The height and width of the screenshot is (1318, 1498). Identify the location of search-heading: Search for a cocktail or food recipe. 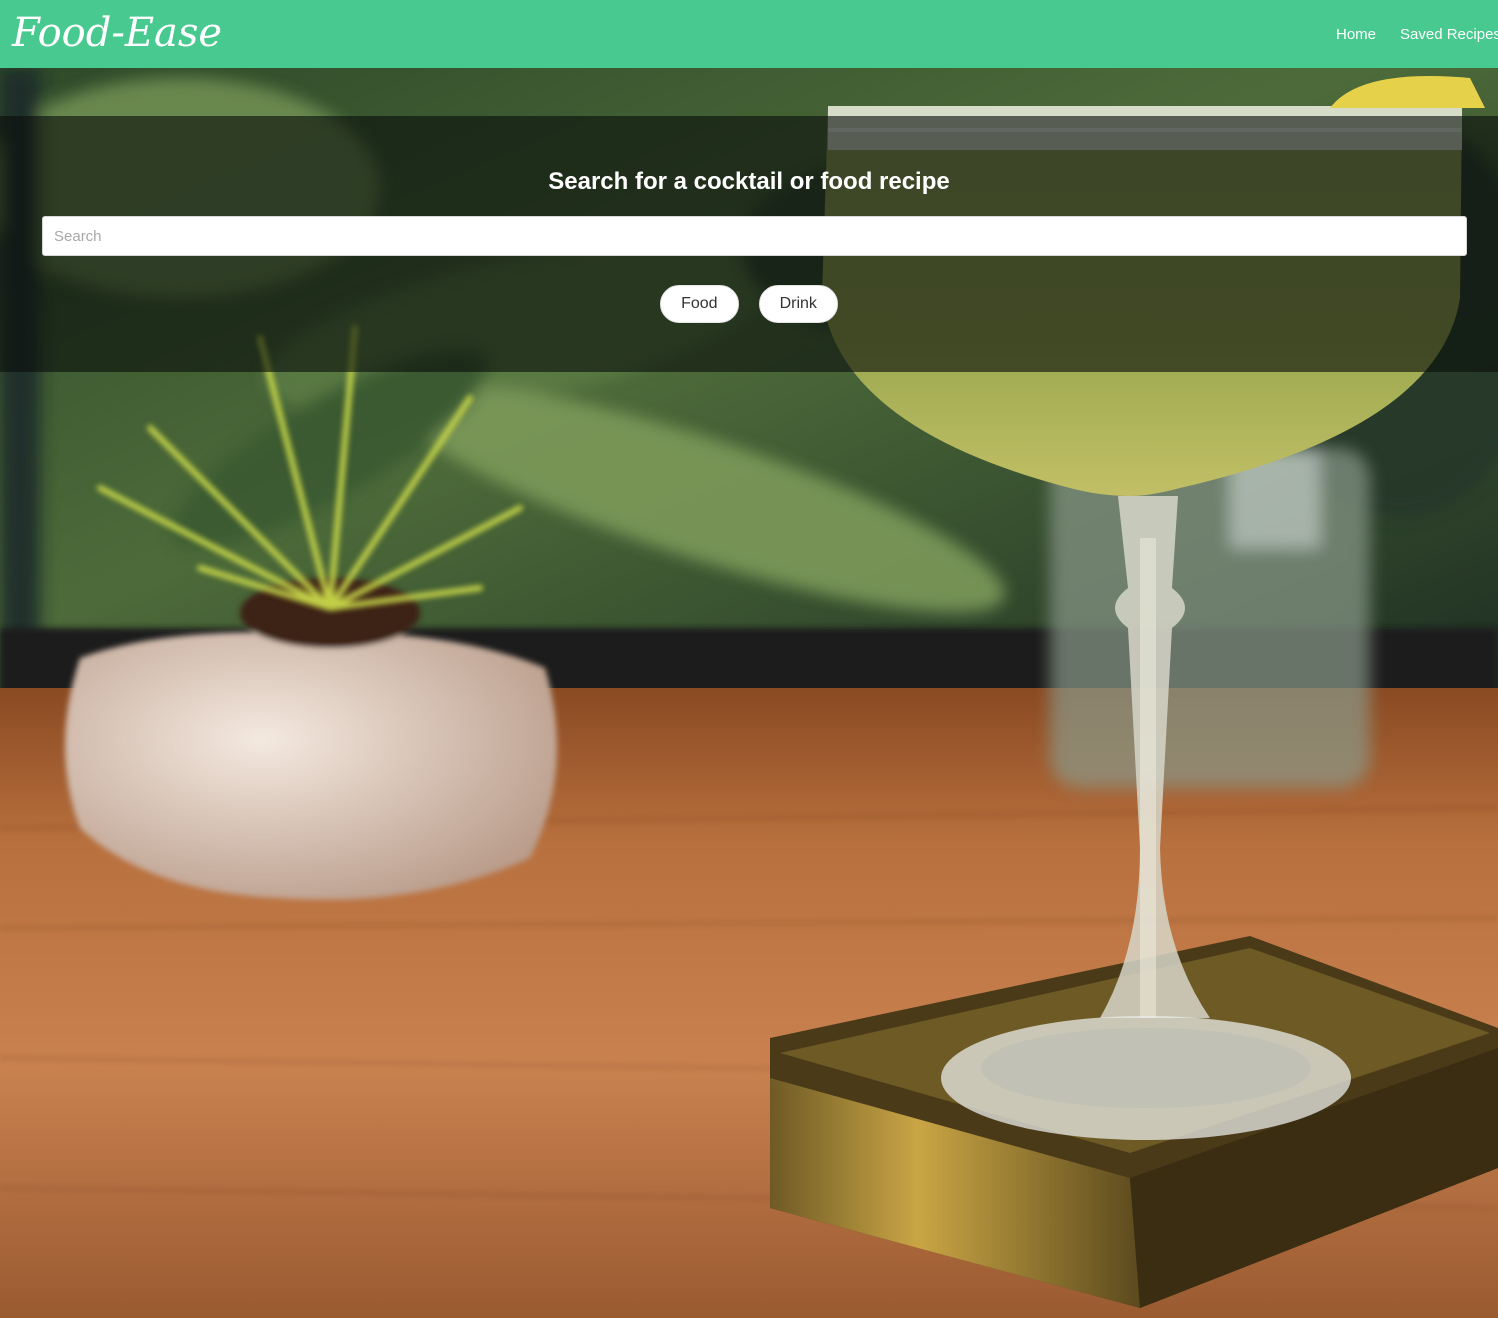
(749, 181).